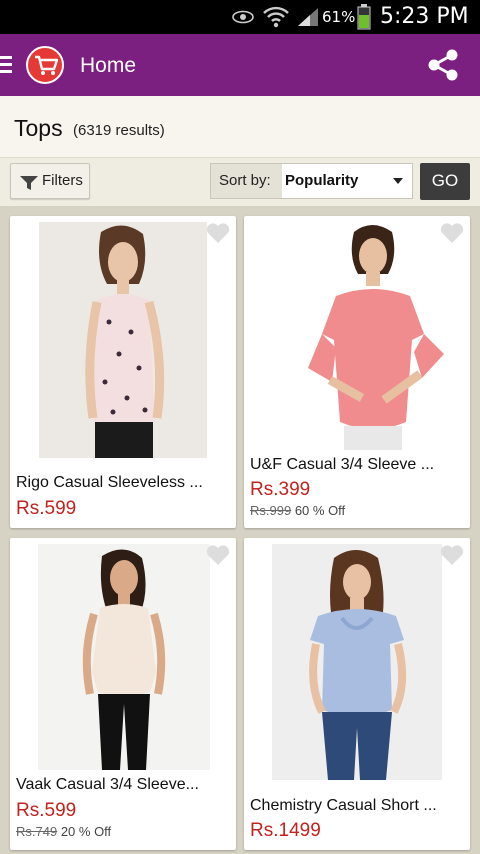  I want to click on battery-percentage: 61%, so click(339, 17).